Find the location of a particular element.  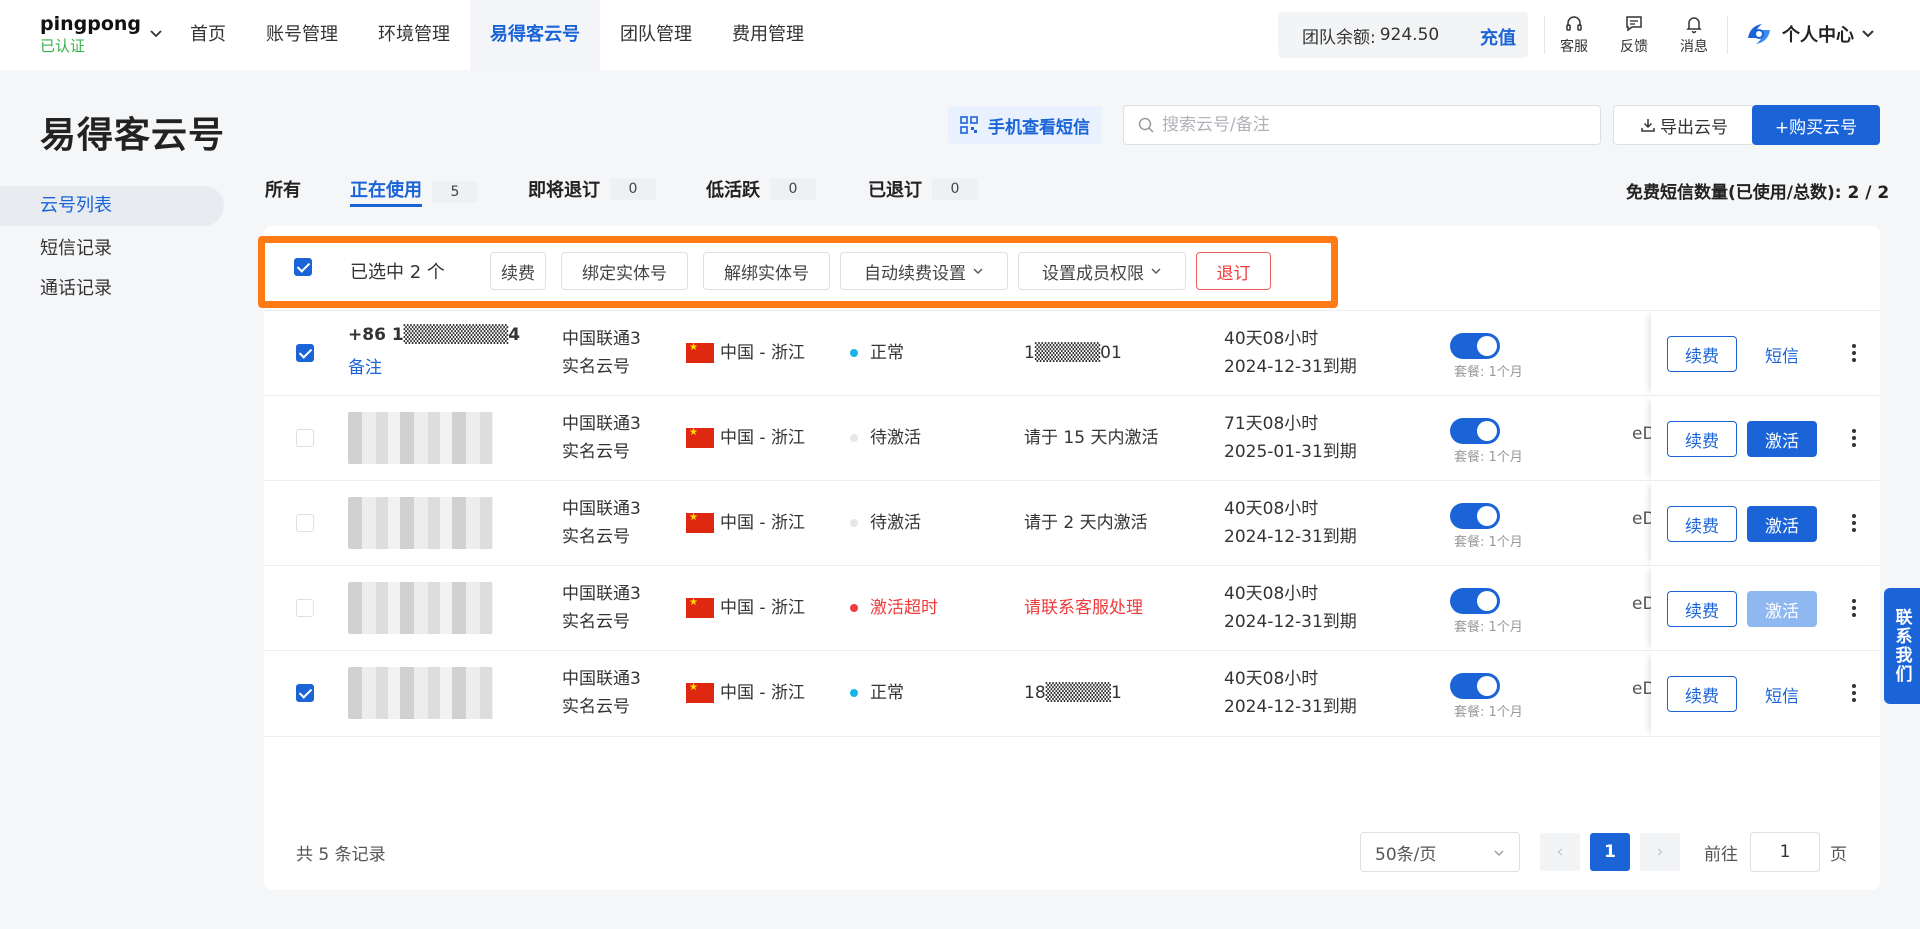

tab-all: 所有 is located at coordinates (283, 189).